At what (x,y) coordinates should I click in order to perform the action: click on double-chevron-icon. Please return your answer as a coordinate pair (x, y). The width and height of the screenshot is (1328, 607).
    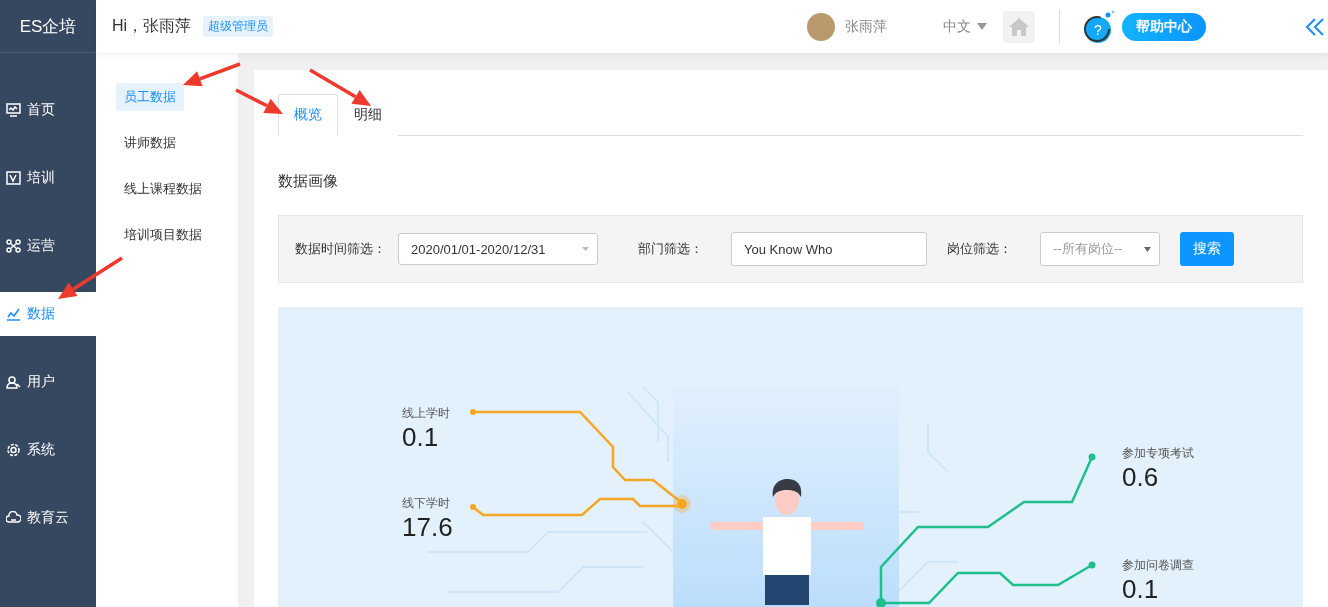
    Looking at the image, I should click on (1315, 26).